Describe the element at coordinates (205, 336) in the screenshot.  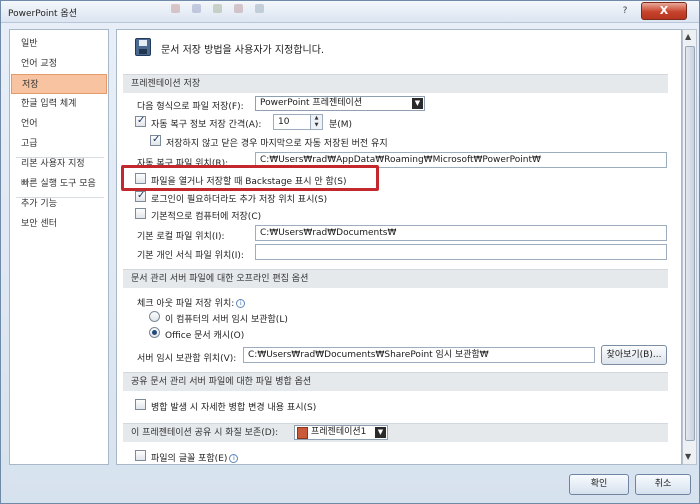
I see `office-cache-option-label: Office 문서 캐시(O)` at that location.